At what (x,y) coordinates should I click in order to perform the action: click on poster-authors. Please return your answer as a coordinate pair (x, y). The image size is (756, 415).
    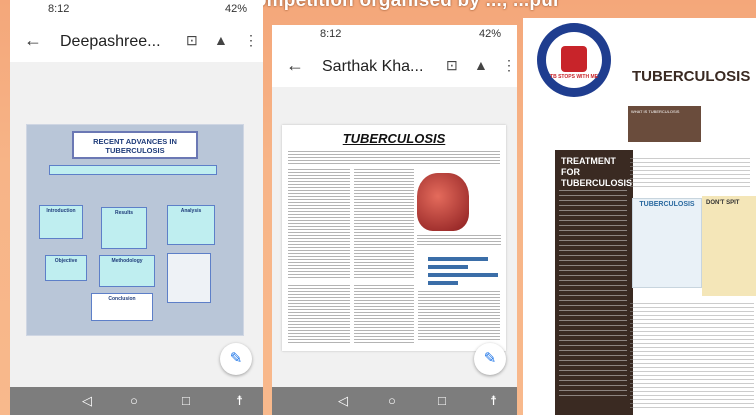
    Looking at the image, I should click on (133, 170).